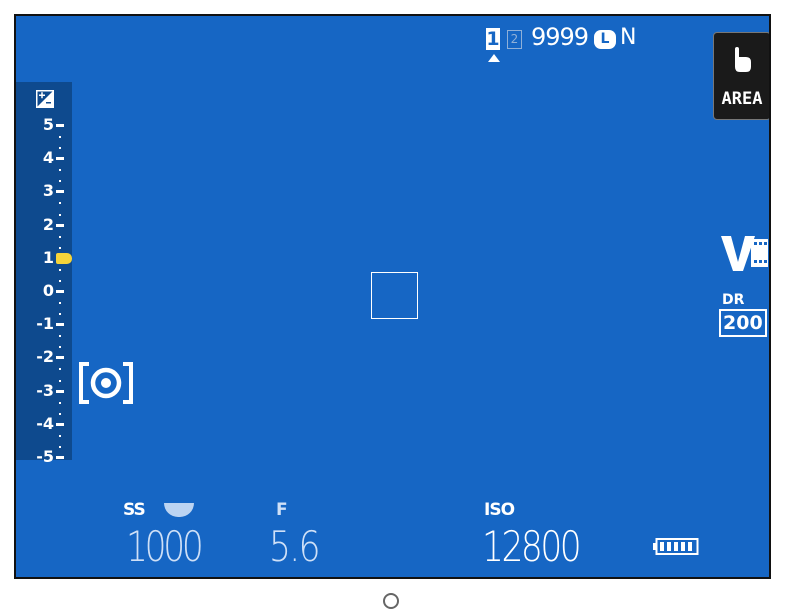  I want to click on ev-scale-label: 0, so click(48, 290).